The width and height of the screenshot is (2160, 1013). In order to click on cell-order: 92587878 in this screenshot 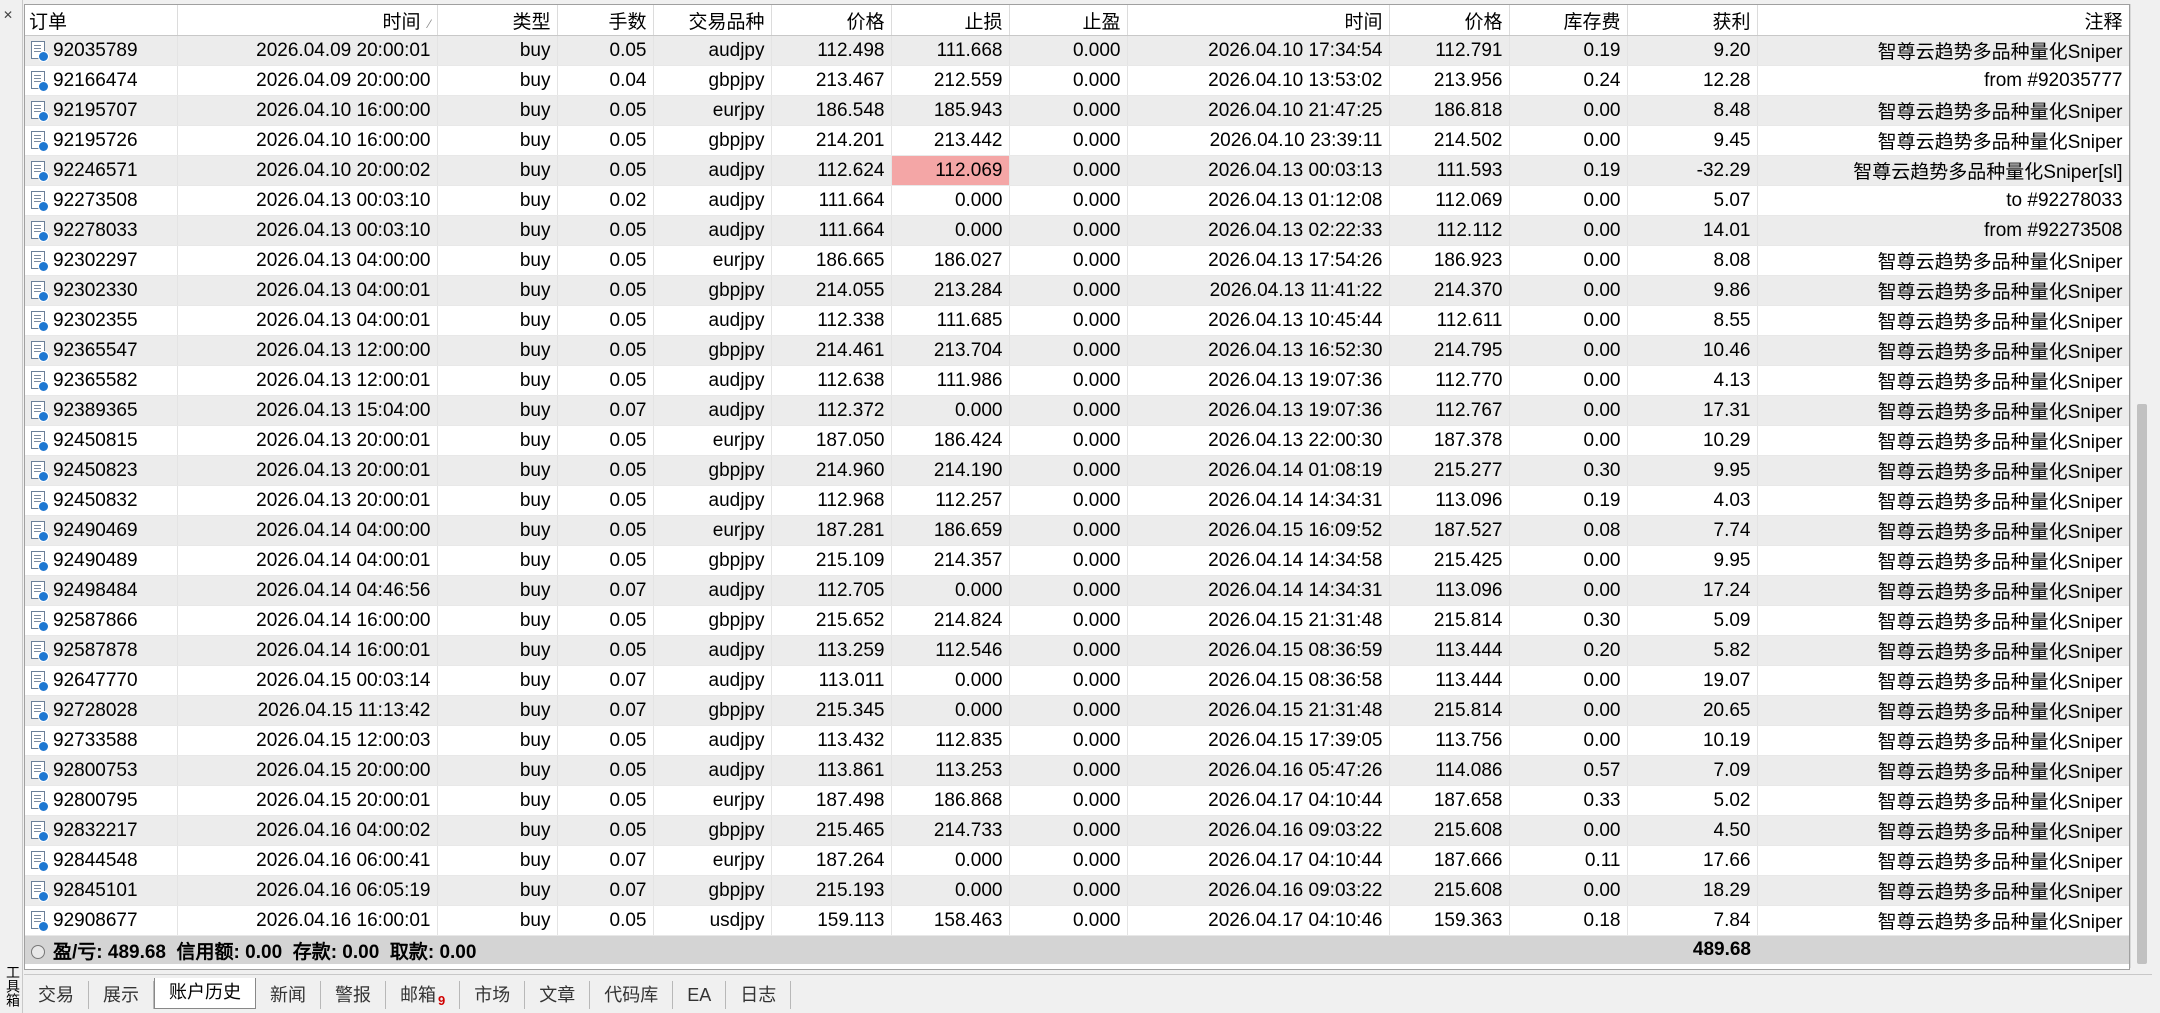, I will do `click(101, 650)`.